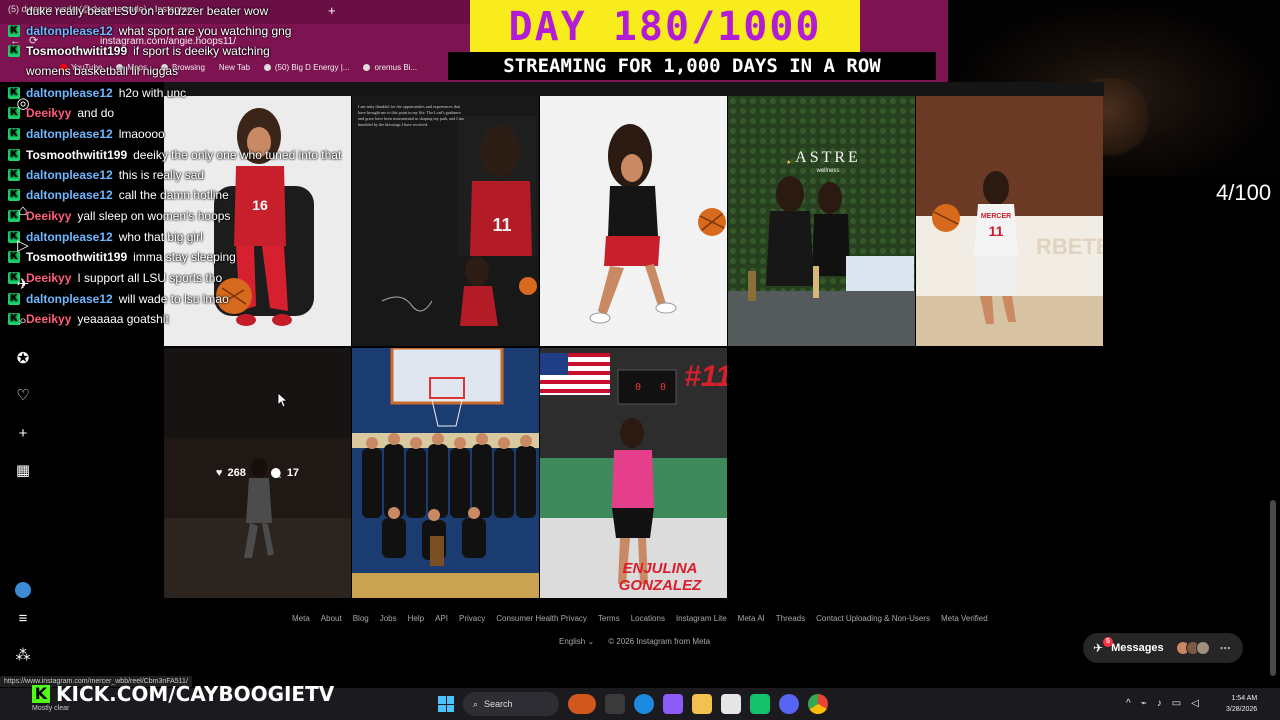  I want to click on number-graphic: #11, so click(705, 376).